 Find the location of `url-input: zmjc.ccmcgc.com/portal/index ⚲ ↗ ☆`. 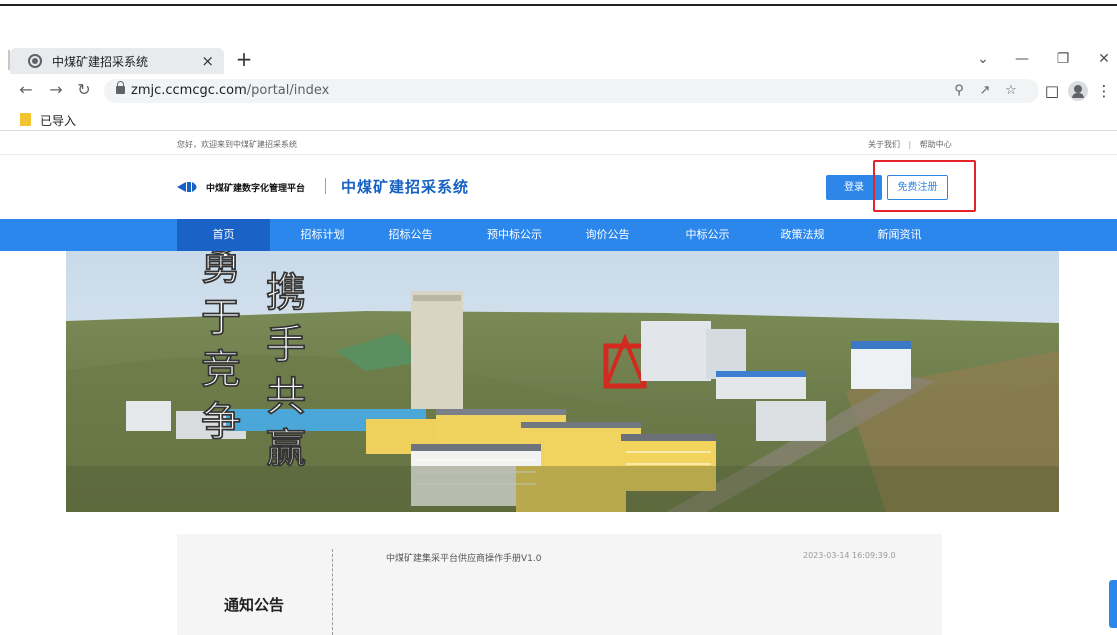

url-input: zmjc.ccmcgc.com/portal/index ⚲ ↗ ☆ is located at coordinates (571, 91).